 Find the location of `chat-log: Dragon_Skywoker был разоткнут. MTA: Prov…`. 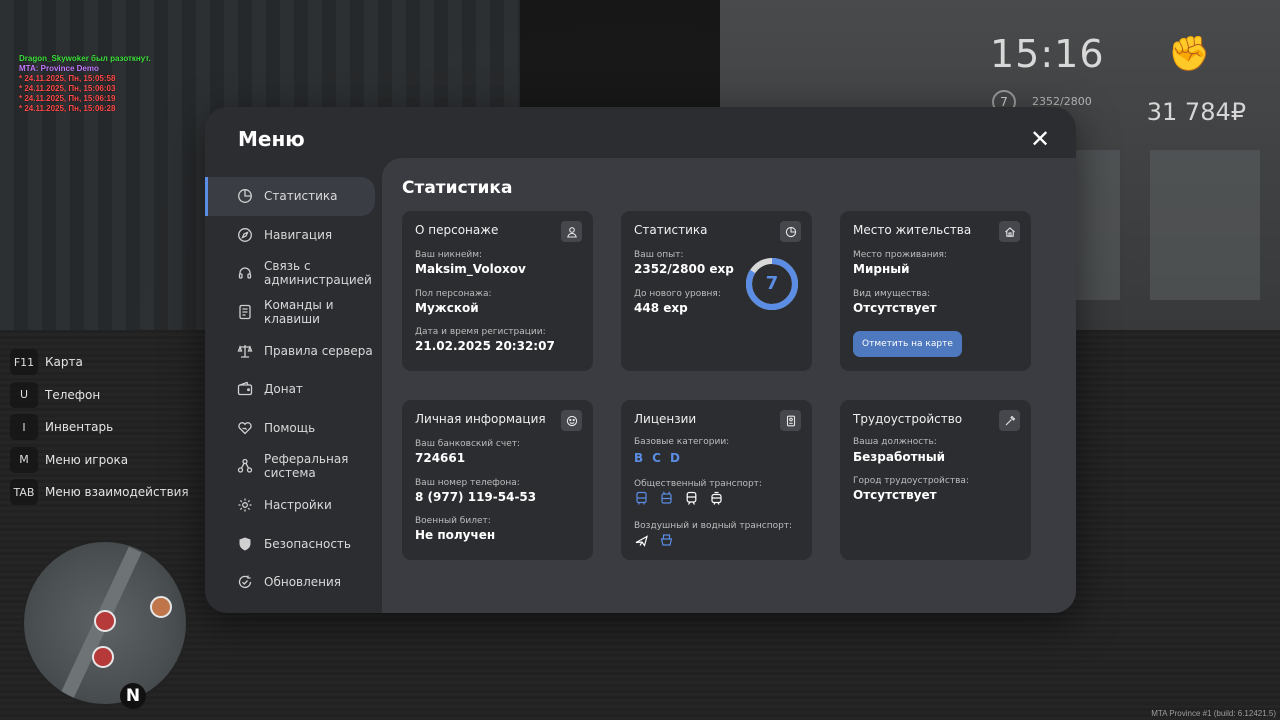

chat-log: Dragon_Skywoker был разоткнут. MTA: Prov… is located at coordinates (85, 84).